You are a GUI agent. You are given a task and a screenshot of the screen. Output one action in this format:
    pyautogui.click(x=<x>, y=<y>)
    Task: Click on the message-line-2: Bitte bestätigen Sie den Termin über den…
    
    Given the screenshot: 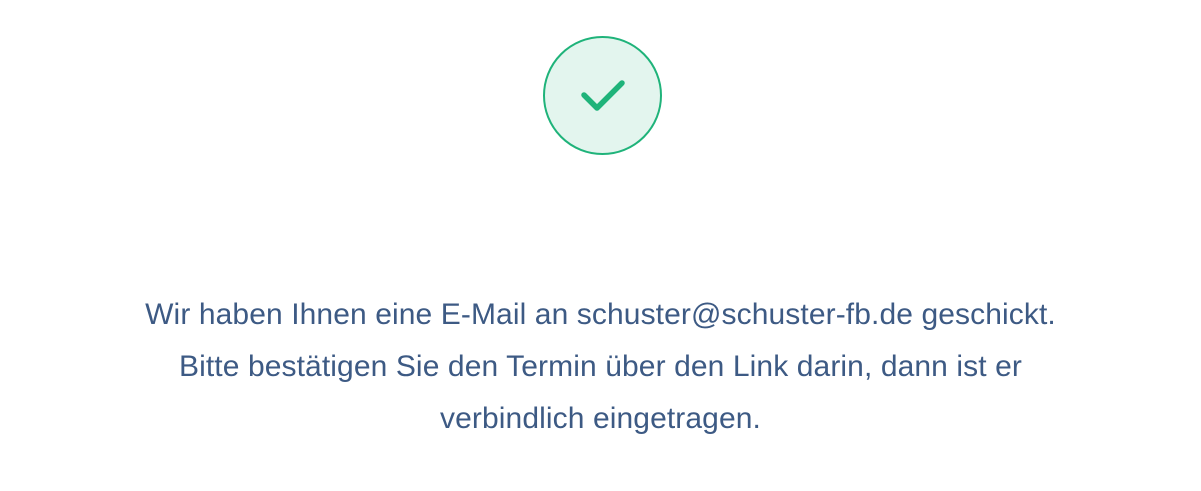 What is the action you would take?
    pyautogui.click(x=600, y=366)
    